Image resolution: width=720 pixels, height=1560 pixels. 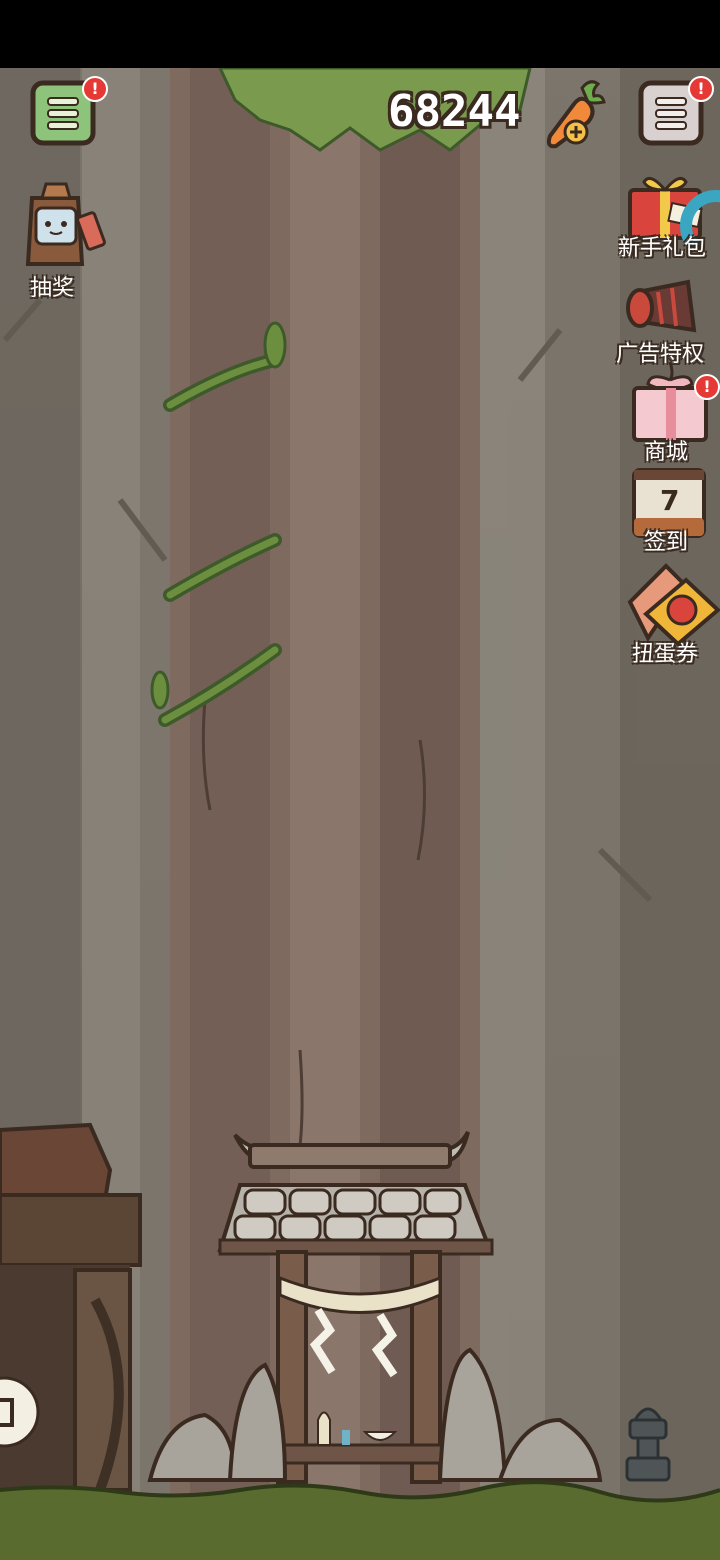 I want to click on checkin-label: 签到, so click(x=666, y=542).